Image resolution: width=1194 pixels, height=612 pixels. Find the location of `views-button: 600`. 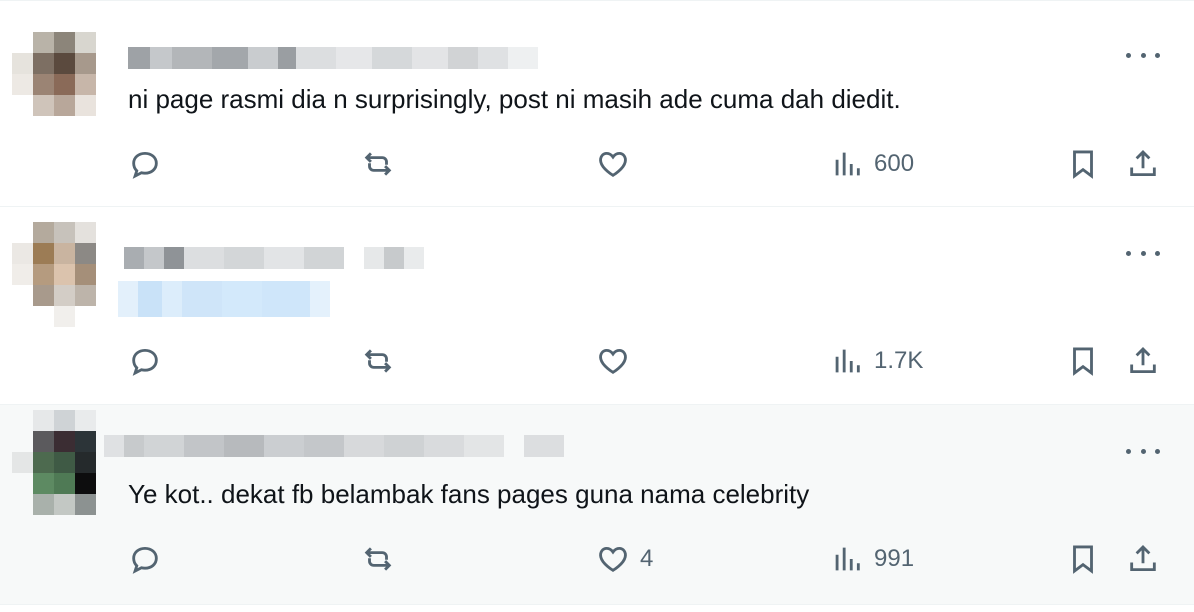

views-button: 600 is located at coordinates (872, 164).